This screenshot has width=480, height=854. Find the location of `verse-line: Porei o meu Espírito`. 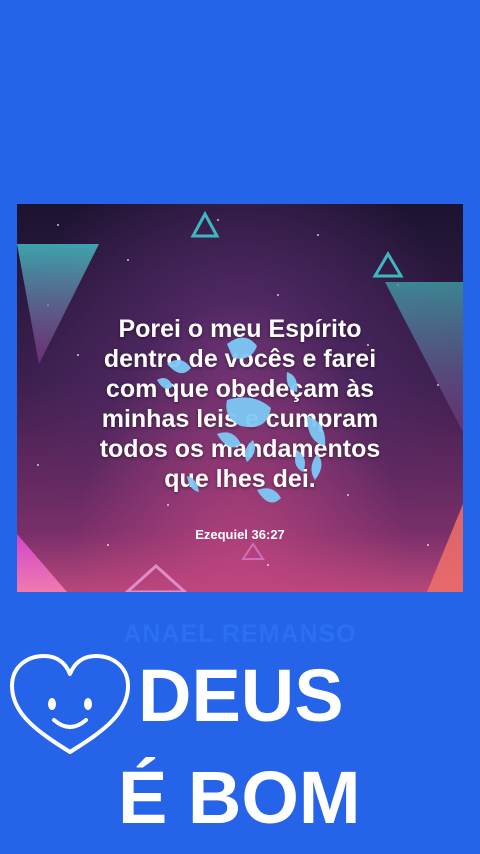

verse-line: Porei o meu Espírito is located at coordinates (240, 329).